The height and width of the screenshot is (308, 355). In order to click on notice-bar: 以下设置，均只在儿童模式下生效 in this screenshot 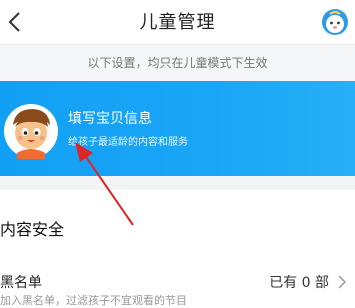, I will do `click(177, 63)`.